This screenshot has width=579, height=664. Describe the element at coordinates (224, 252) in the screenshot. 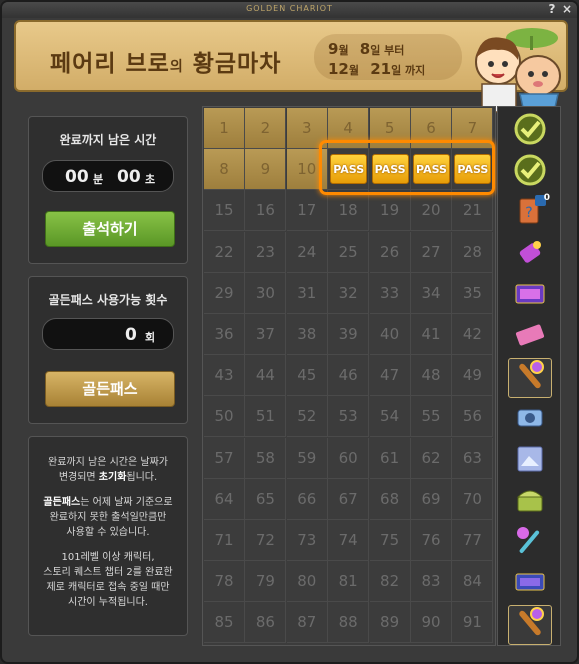

I see `day-cell: 22` at that location.